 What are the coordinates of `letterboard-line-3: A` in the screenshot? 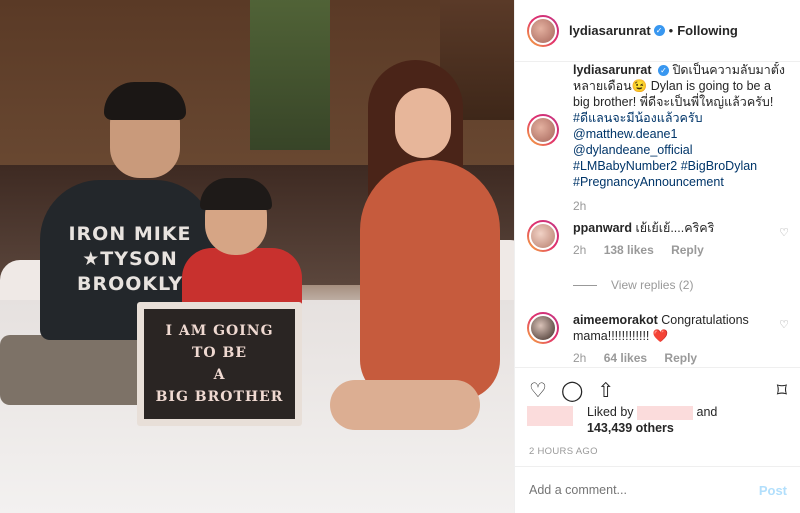 It's located at (219, 375).